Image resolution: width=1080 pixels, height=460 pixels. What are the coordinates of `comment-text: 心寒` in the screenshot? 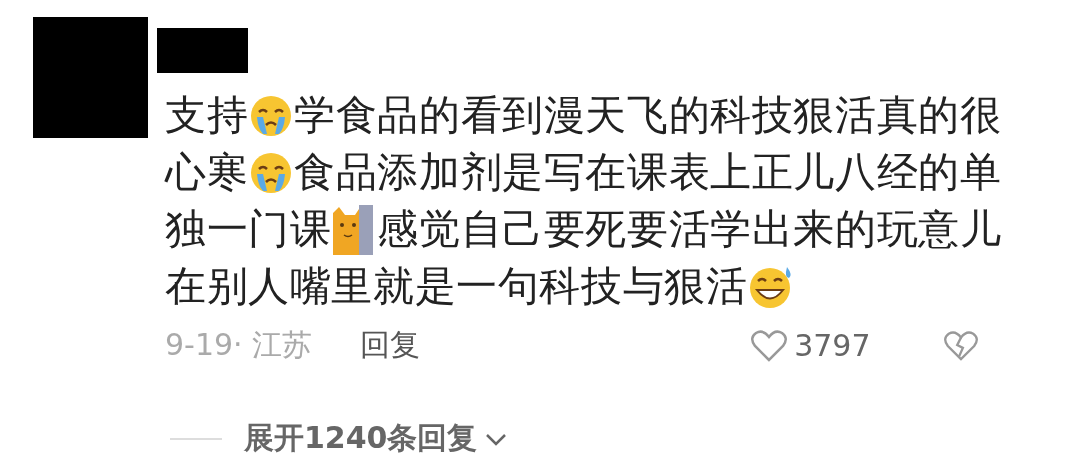 It's located at (207, 172).